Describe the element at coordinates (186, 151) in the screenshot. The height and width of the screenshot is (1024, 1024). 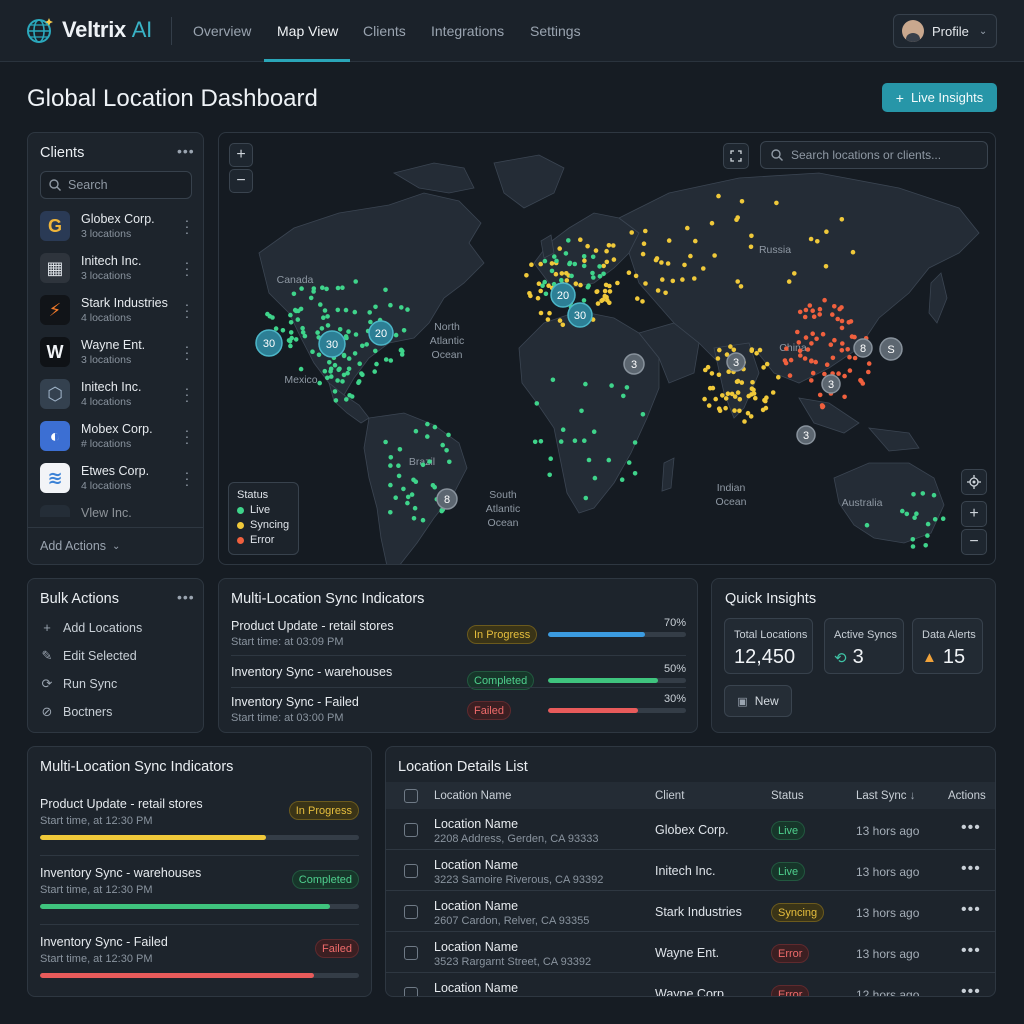
I see `clients-menu-icon: •••` at that location.